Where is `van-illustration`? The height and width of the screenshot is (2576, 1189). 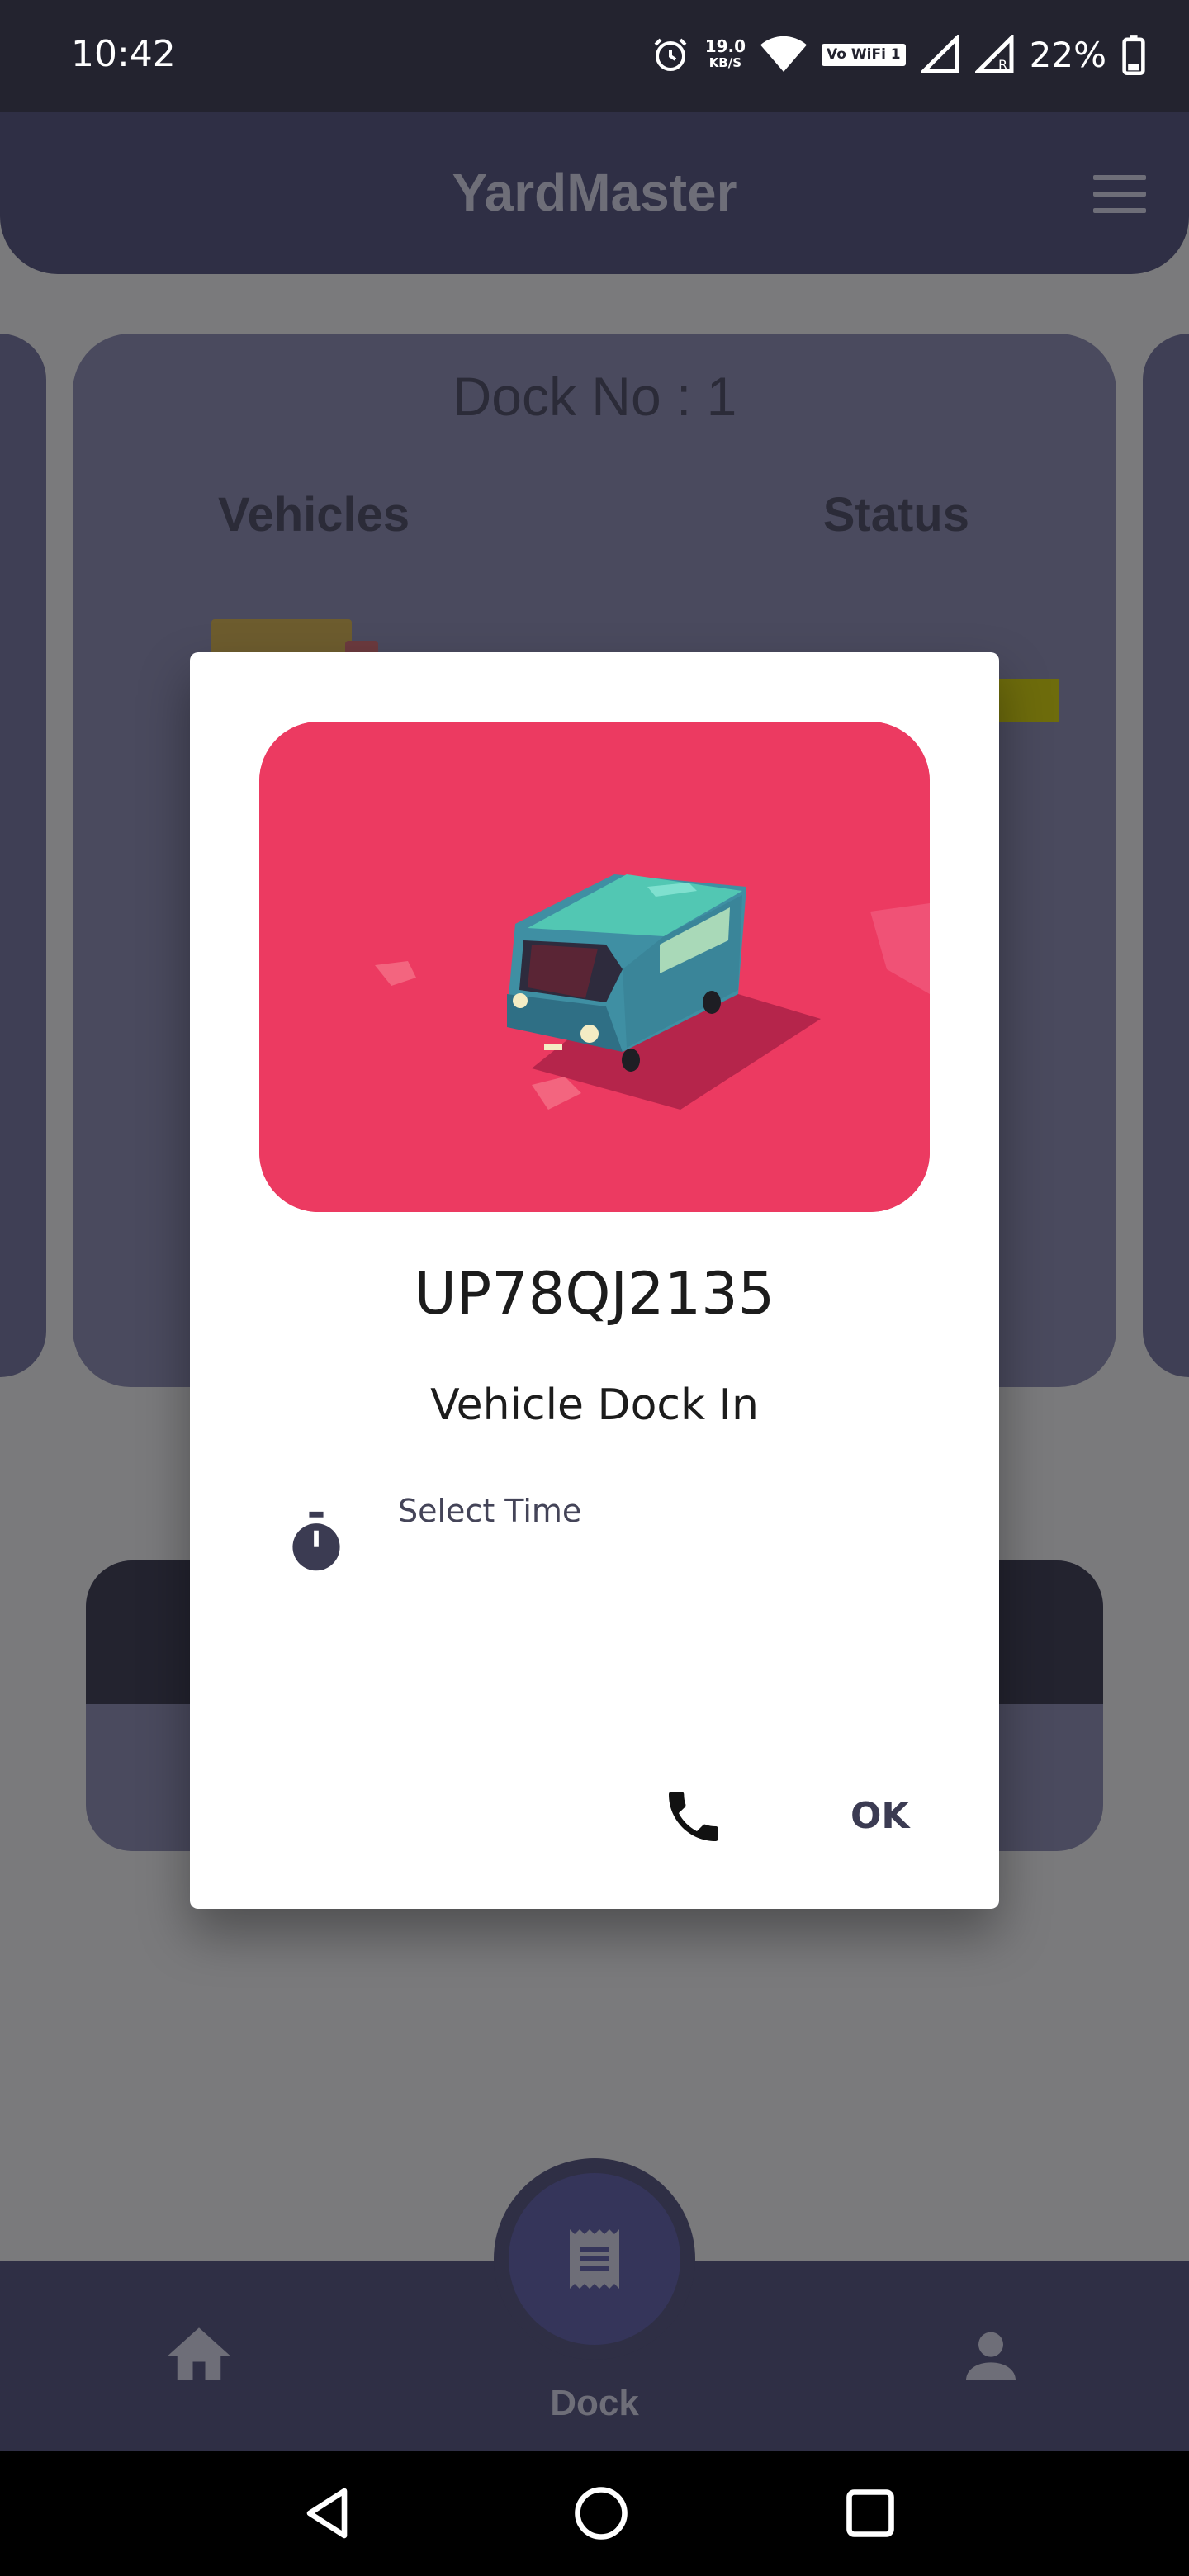
van-illustration is located at coordinates (594, 967).